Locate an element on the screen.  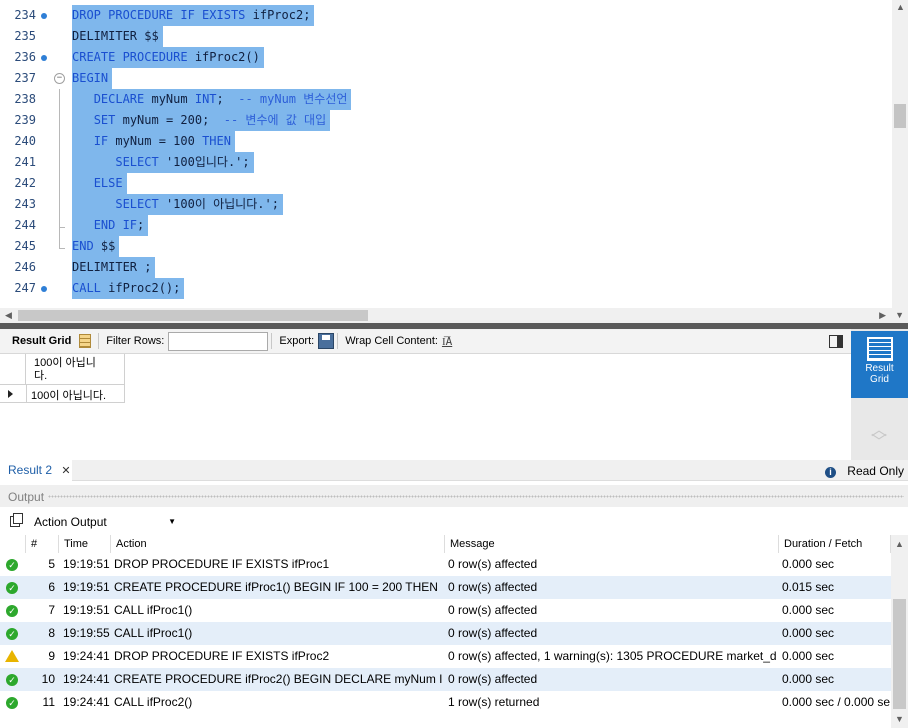
column-header-message: Message is located at coordinates (612, 544).